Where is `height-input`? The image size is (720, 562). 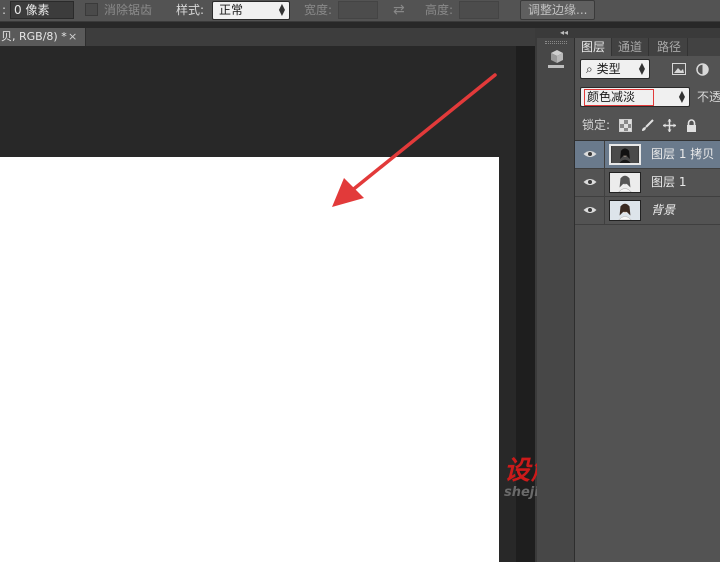 height-input is located at coordinates (479, 10).